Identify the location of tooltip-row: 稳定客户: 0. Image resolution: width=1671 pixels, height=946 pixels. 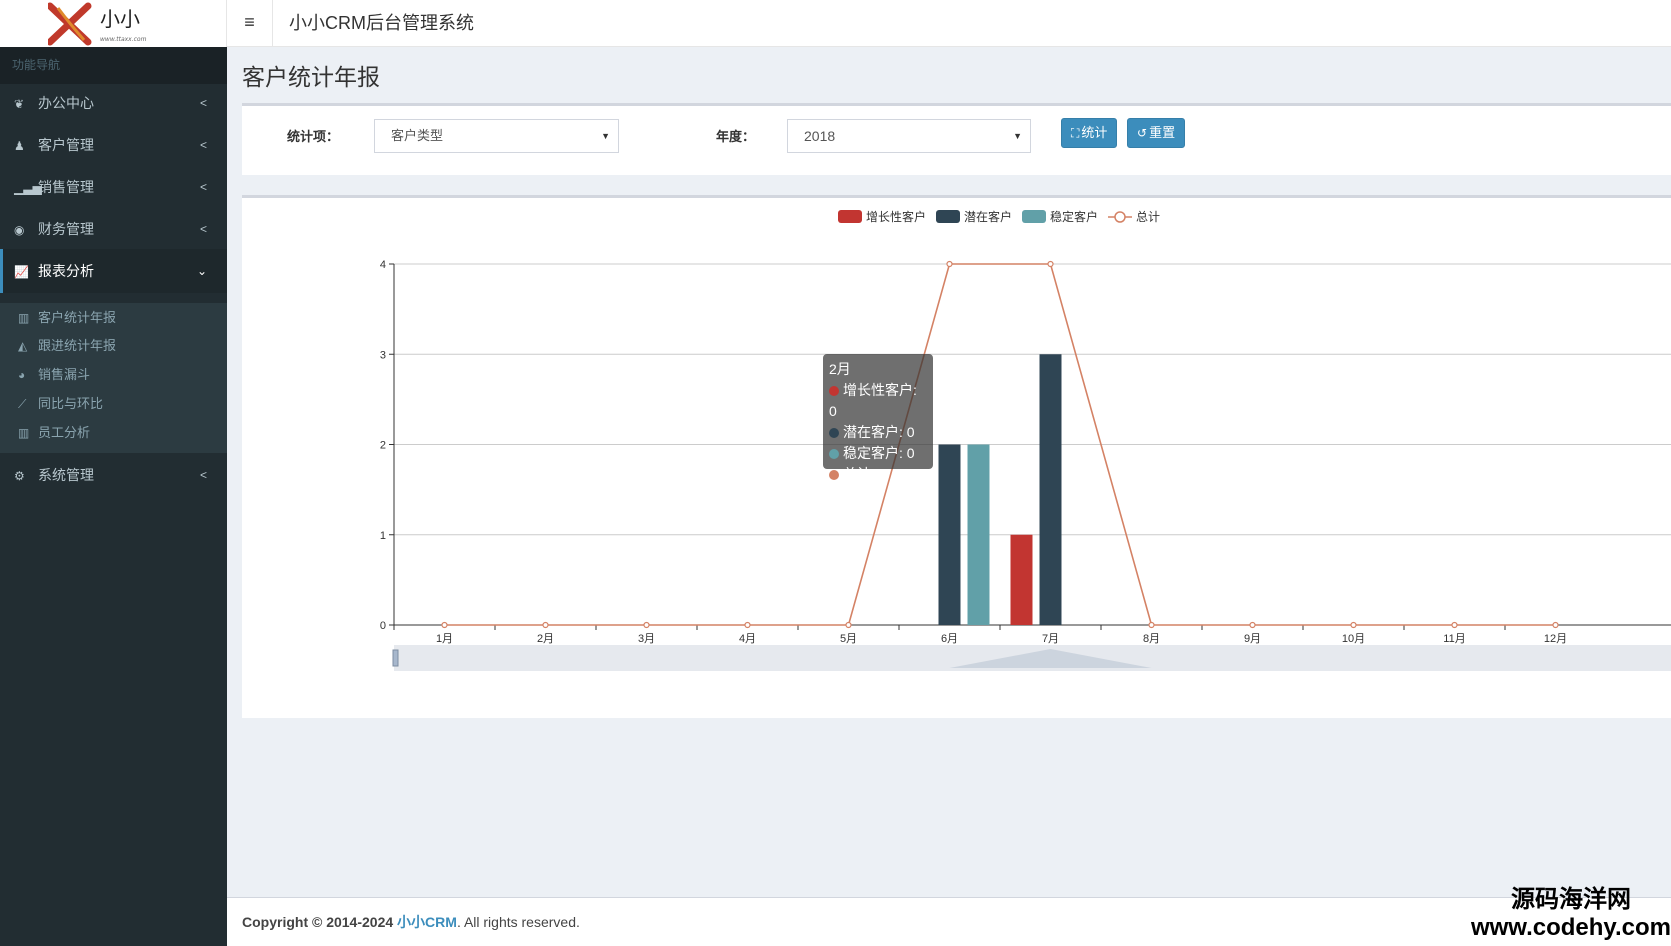
(878, 453).